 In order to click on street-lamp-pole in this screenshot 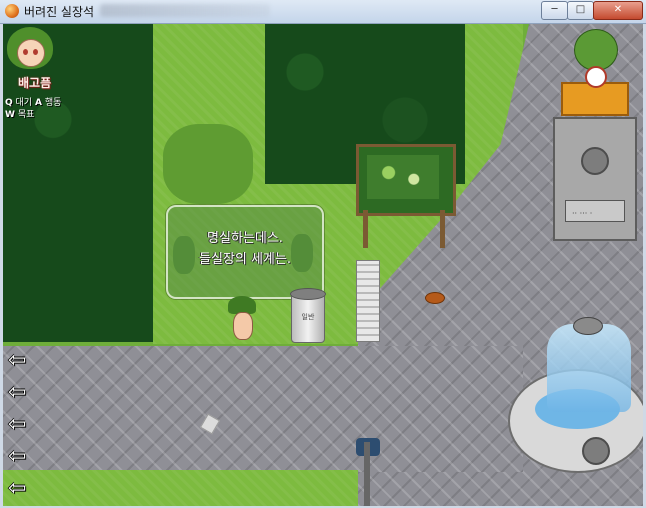, I will do `click(367, 474)`.